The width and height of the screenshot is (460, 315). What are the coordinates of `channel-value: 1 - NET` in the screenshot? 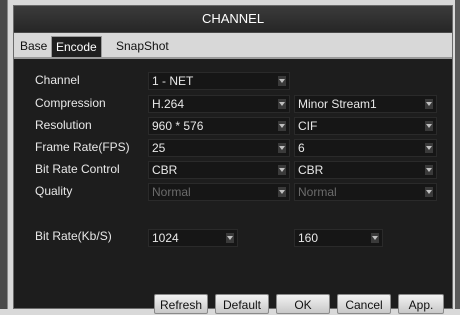 It's located at (173, 81).